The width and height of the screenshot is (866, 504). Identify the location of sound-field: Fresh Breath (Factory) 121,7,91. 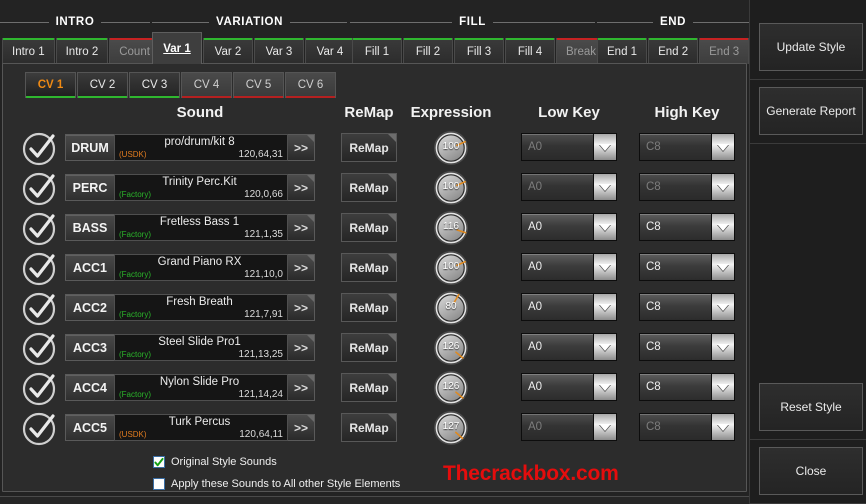
(201, 307).